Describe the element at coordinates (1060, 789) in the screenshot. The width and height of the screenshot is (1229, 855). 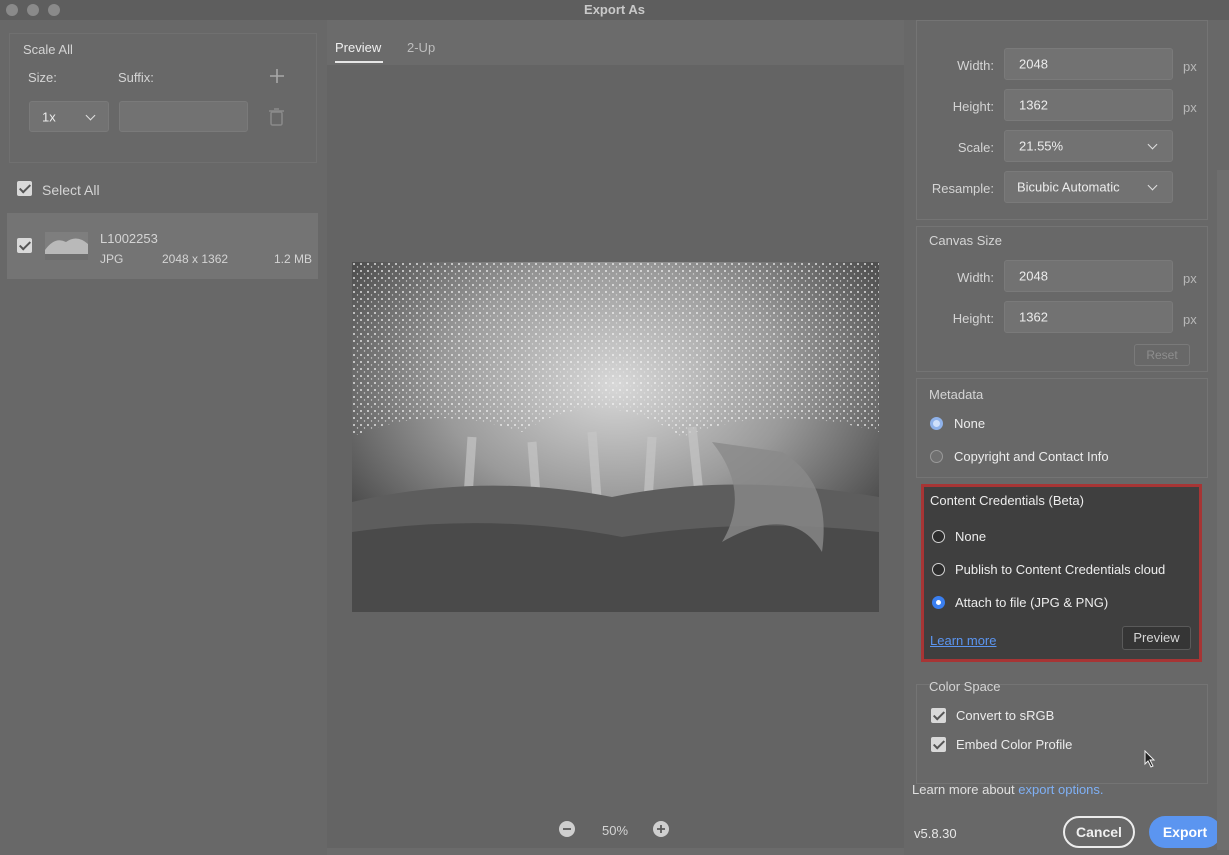
I see `export-options-link: export options.` at that location.